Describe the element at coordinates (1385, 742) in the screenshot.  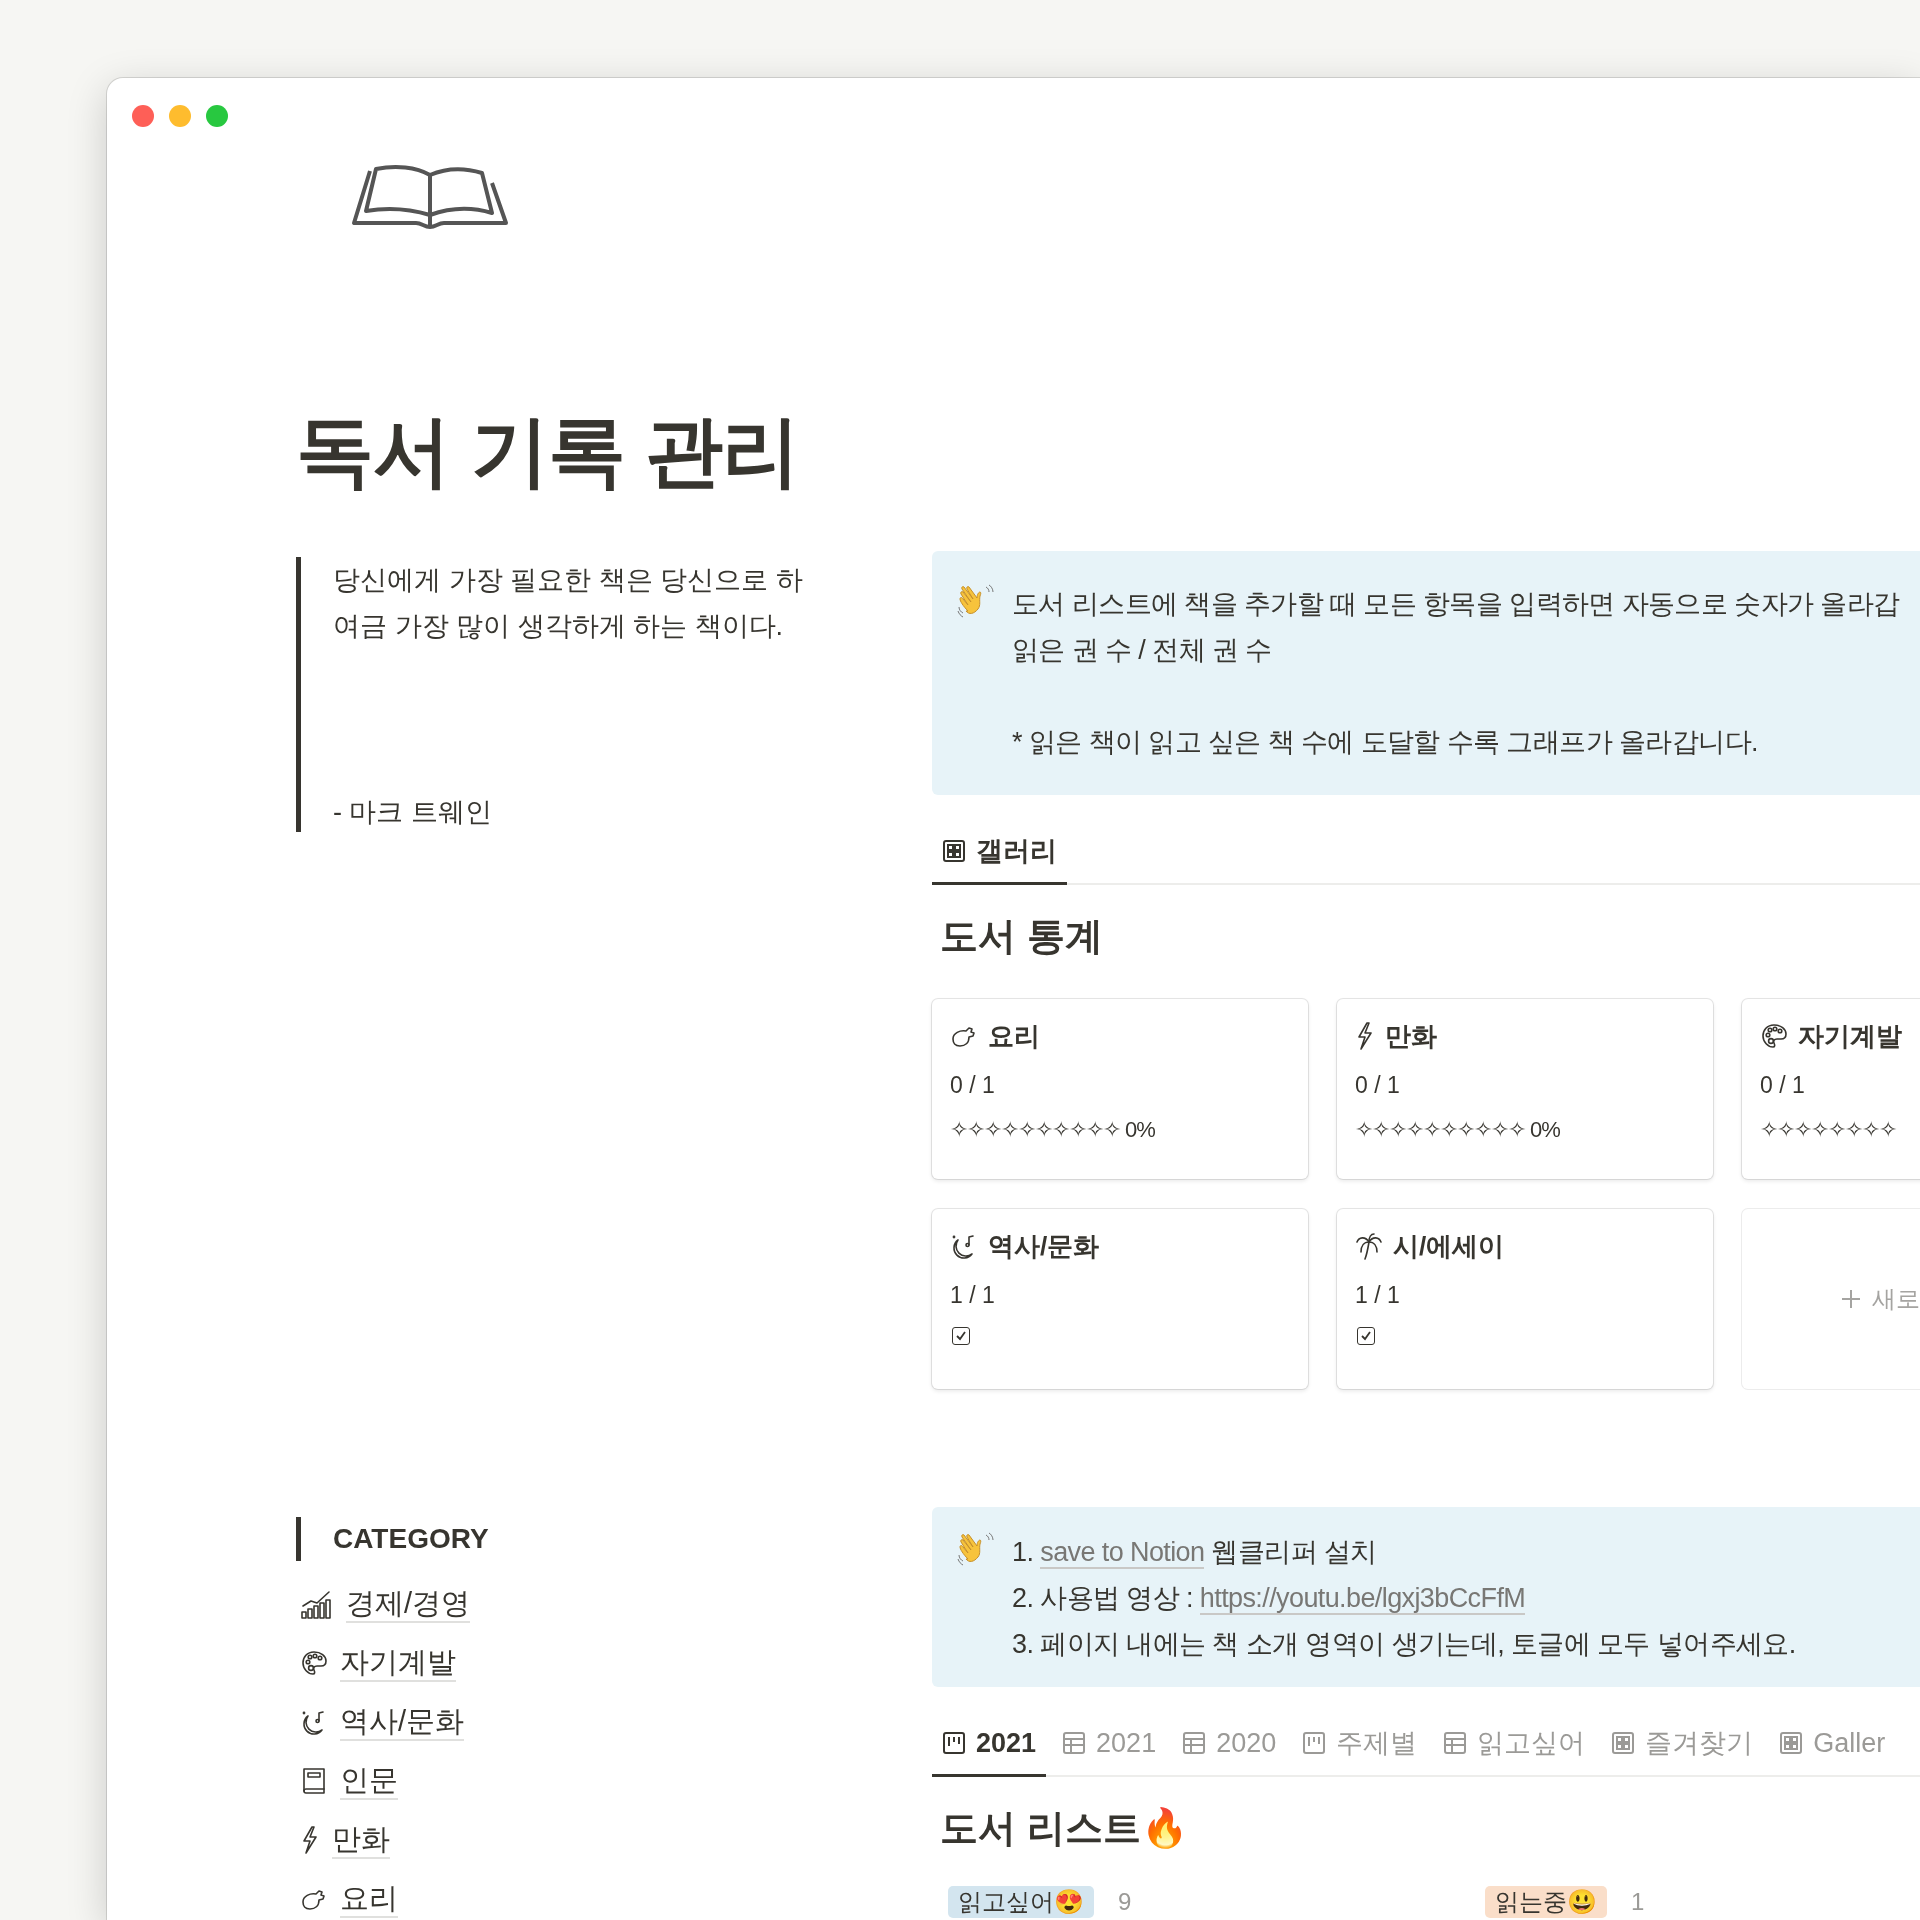
I see `callout-note: * 읽은 책이 읽고 싶은 책 수에 도달할 수록 그래프가 올라갑니다.` at that location.